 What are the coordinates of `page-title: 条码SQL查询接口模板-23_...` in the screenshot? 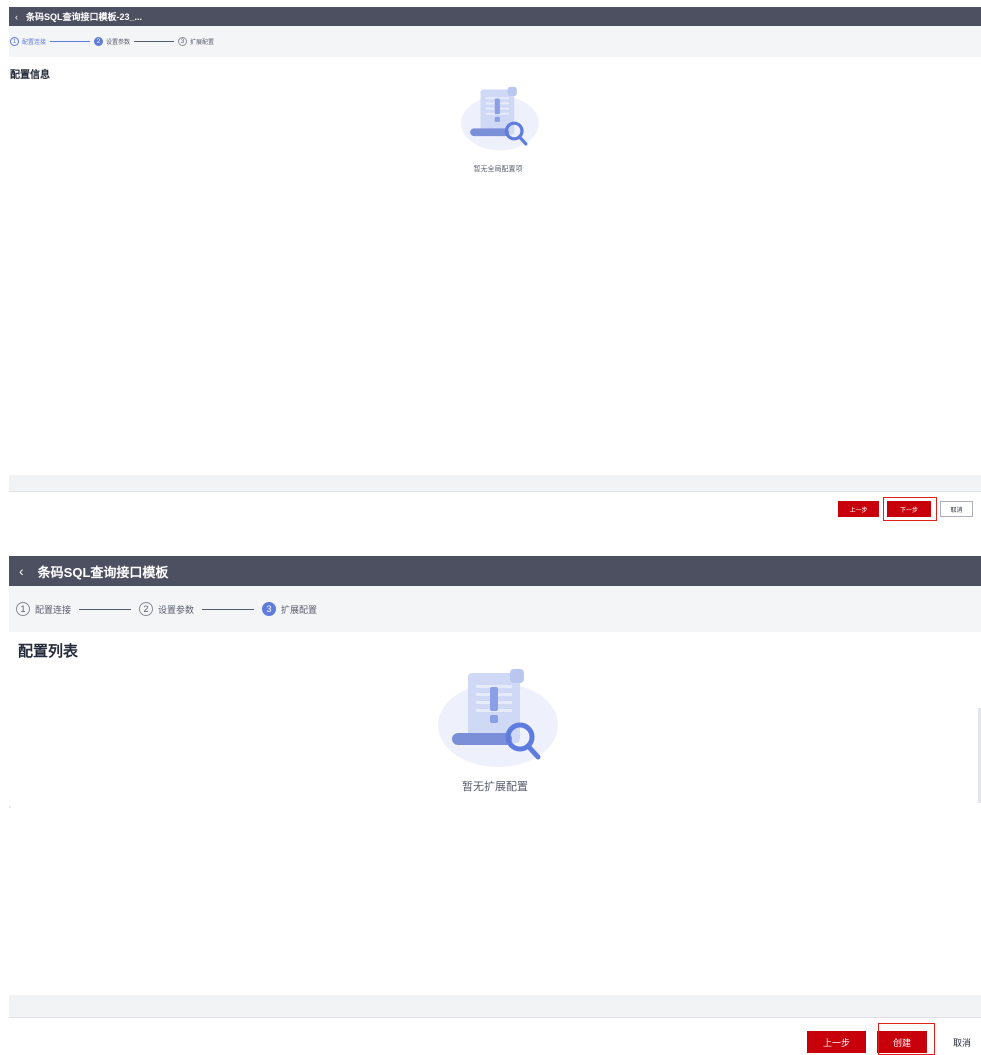 It's located at (84, 17).